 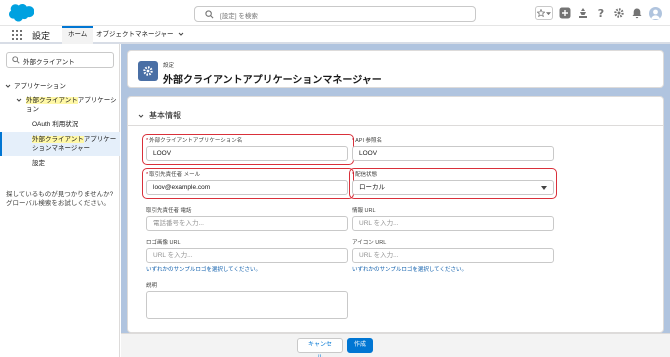 I want to click on contact-email-input: loov@example.com, so click(x=247, y=187).